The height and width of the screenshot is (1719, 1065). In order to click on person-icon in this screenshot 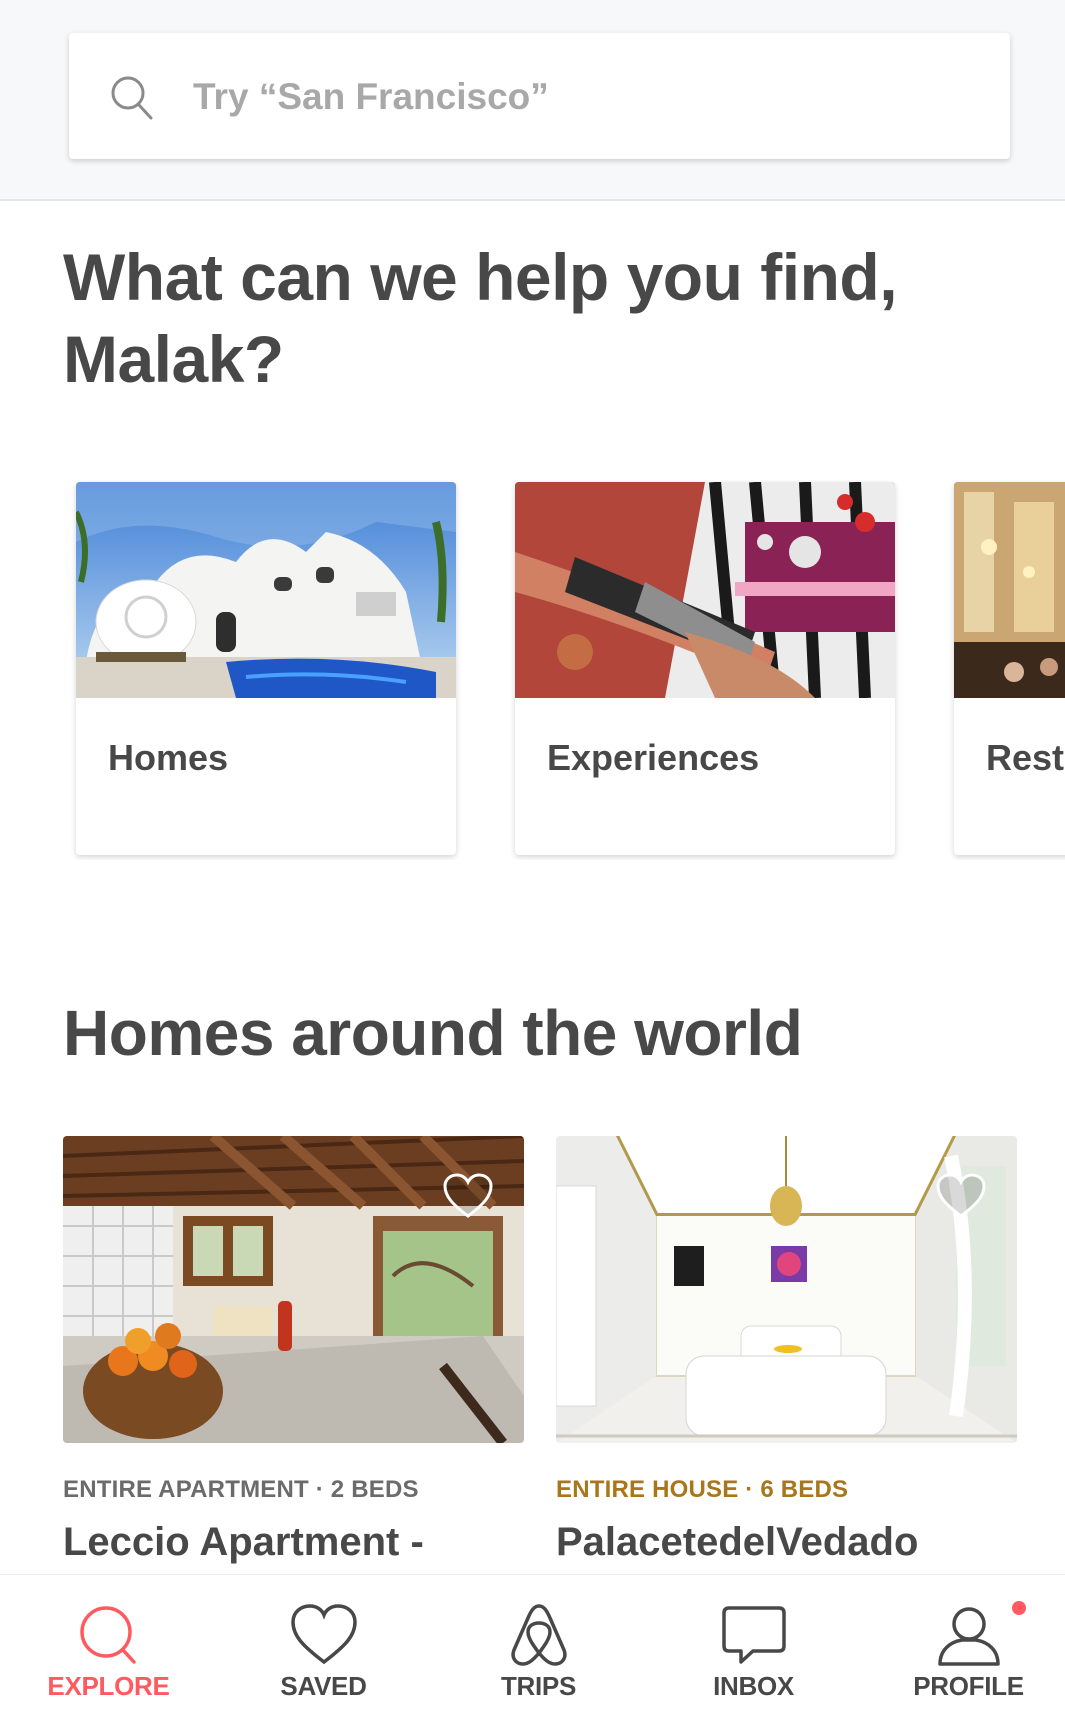, I will do `click(968, 1636)`.